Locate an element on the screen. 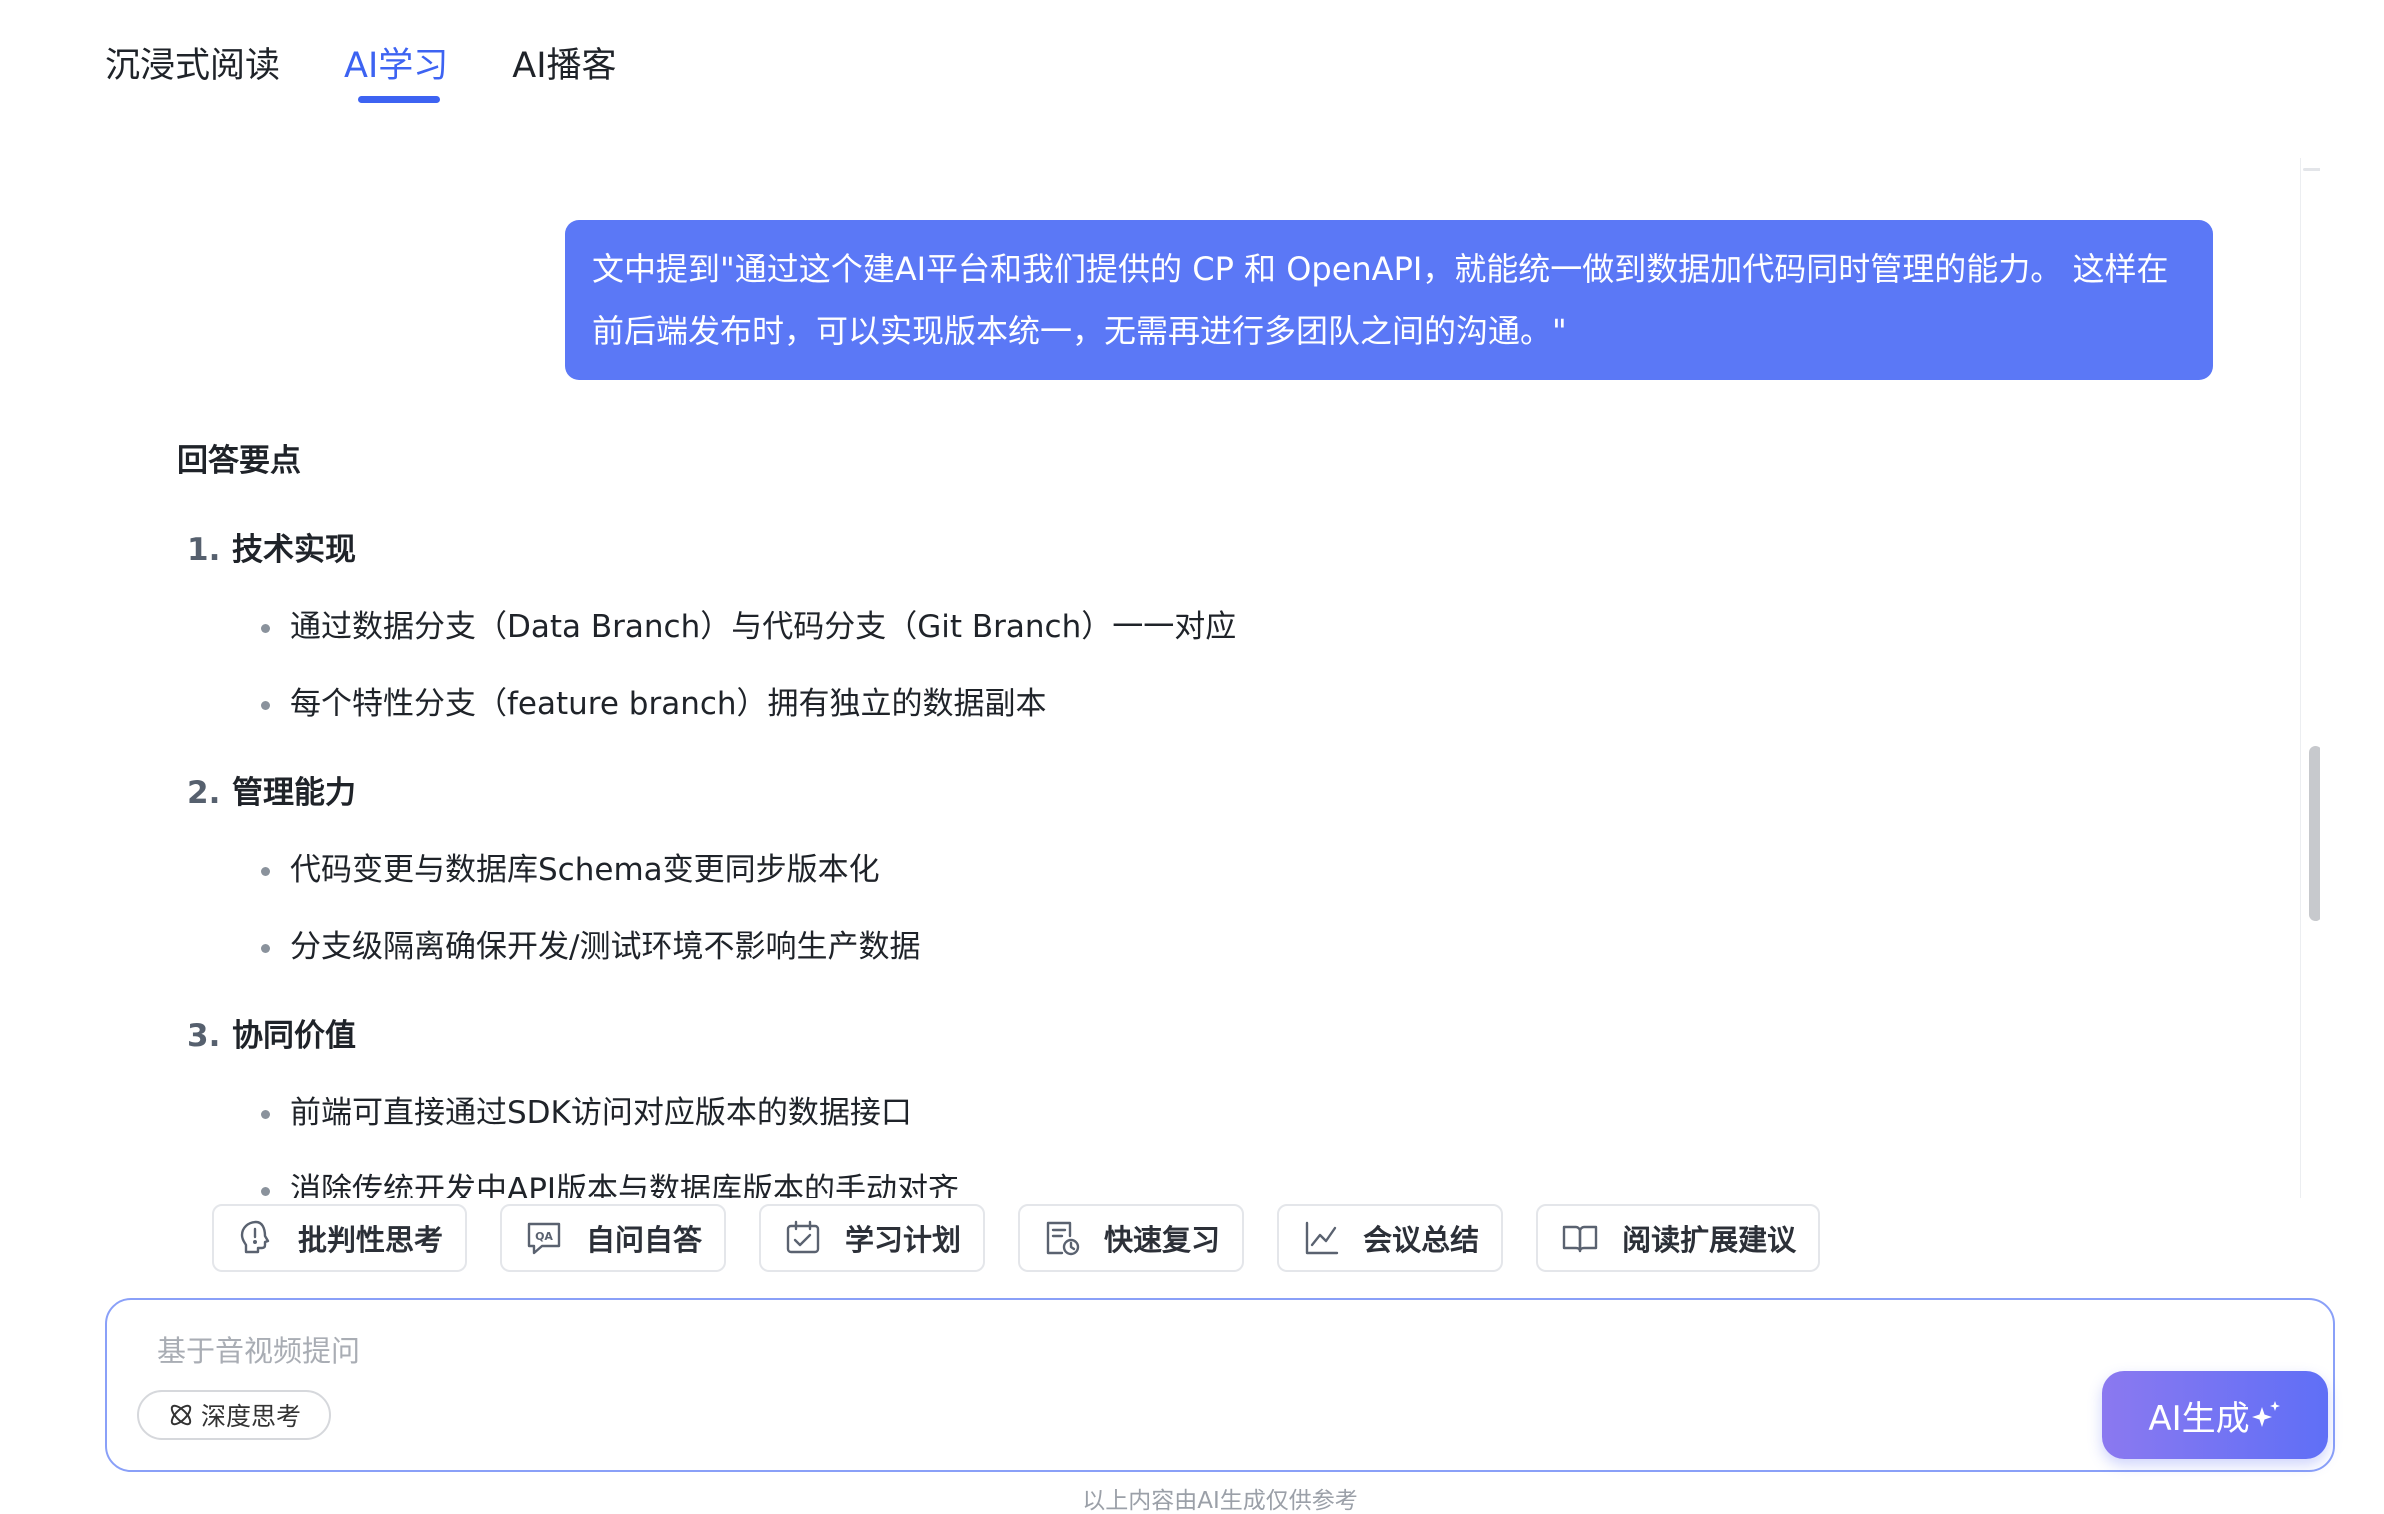  bullet-item: 分支级隔离确保开发/测试环境不影响生产数据 is located at coordinates (1127, 947).